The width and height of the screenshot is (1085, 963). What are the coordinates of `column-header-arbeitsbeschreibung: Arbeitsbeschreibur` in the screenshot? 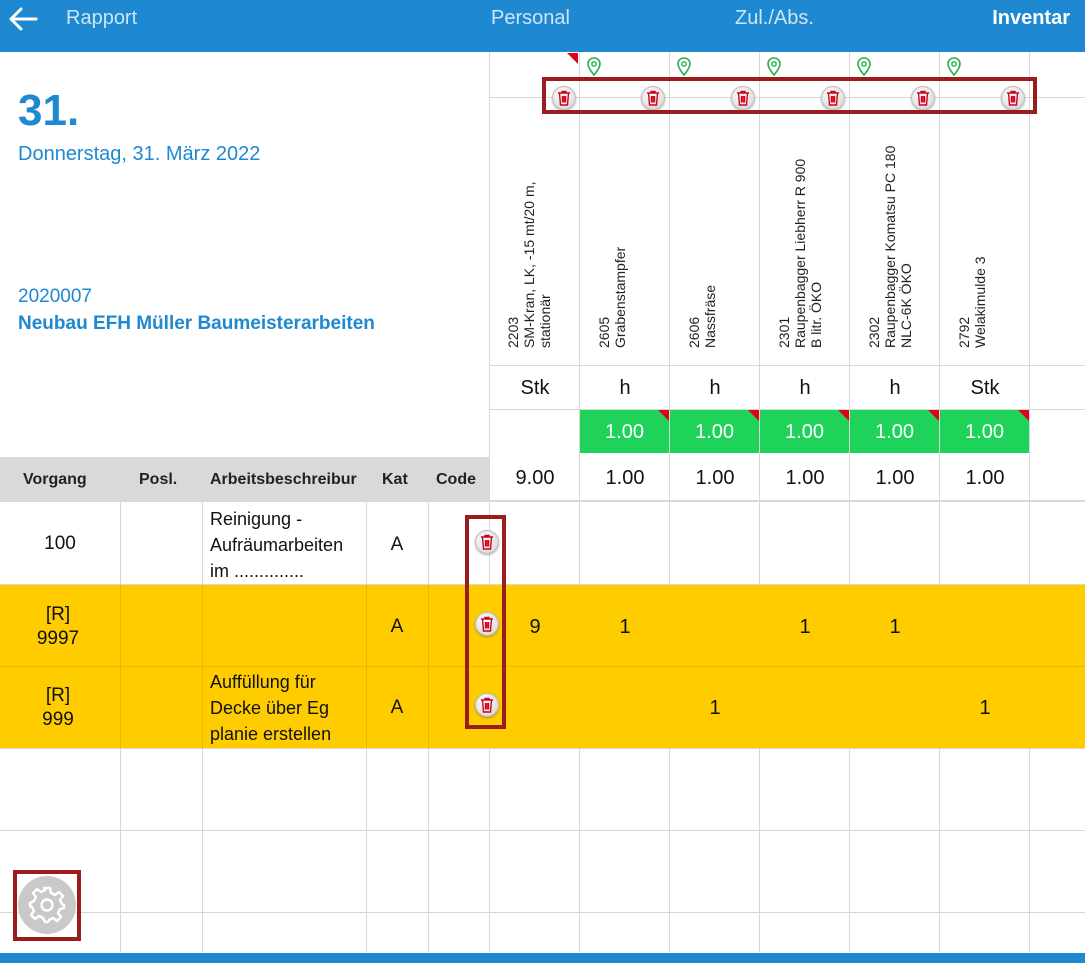 It's located at (287, 480).